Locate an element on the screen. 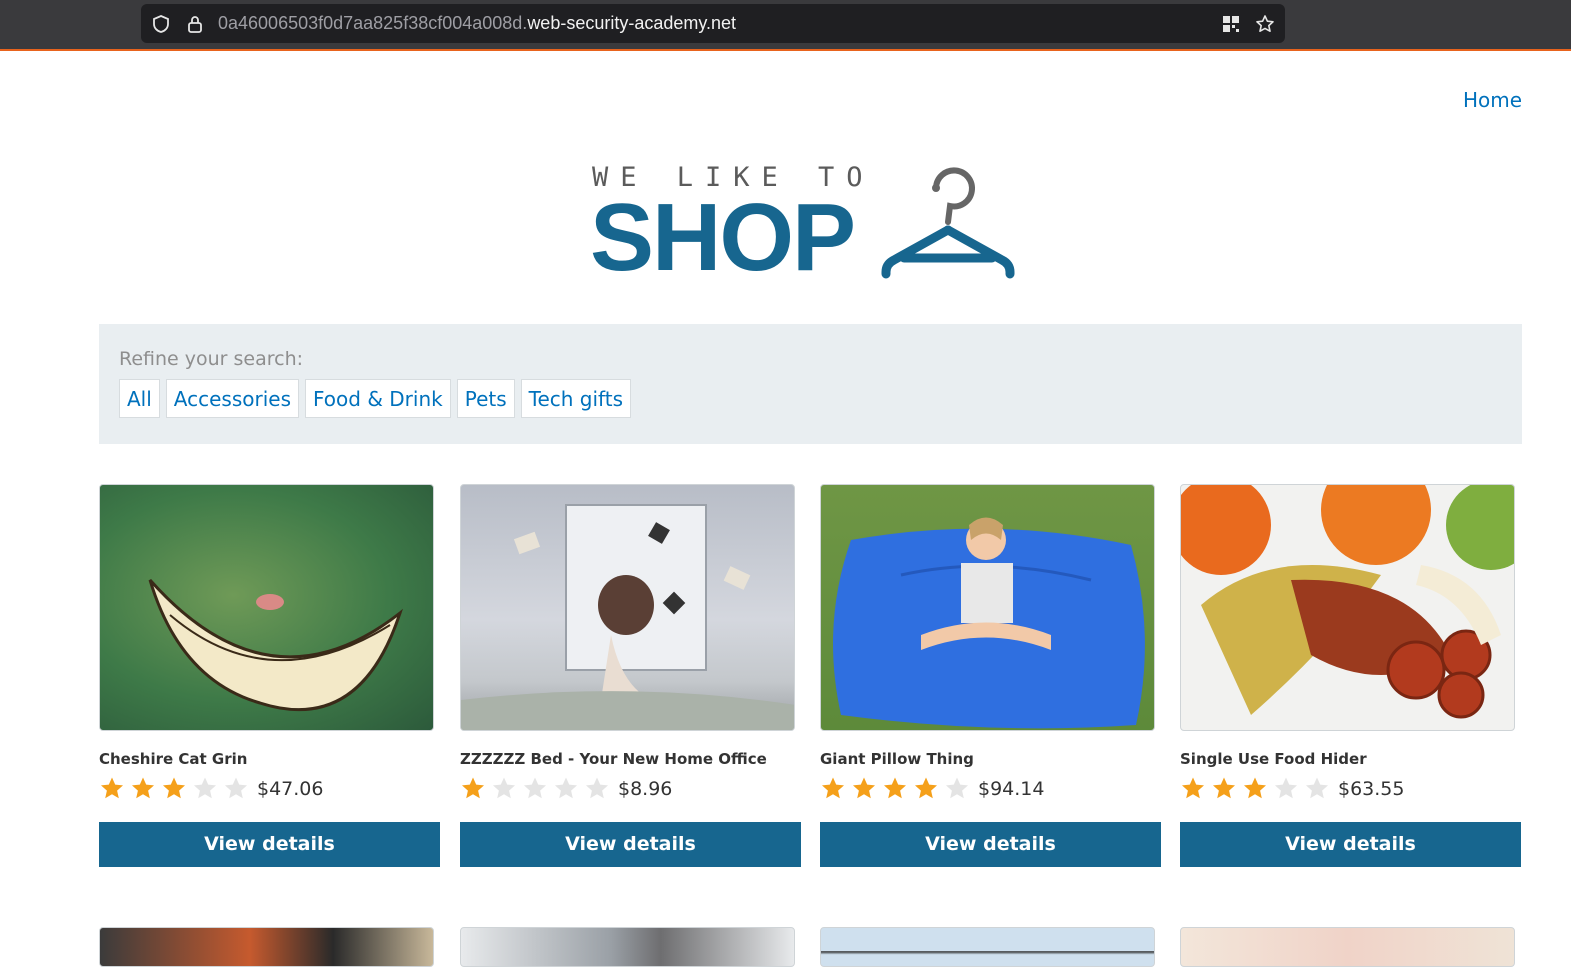  filter-label: Refine your search: is located at coordinates (211, 359).